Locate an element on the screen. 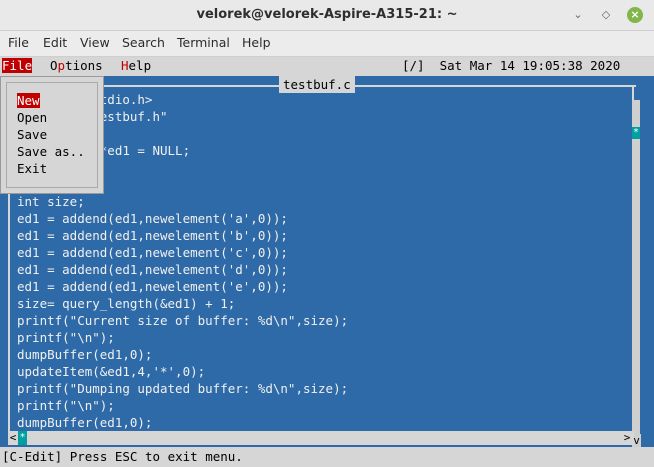 The image size is (654, 467). horizontal-scroll-thumb: * is located at coordinates (22, 438).